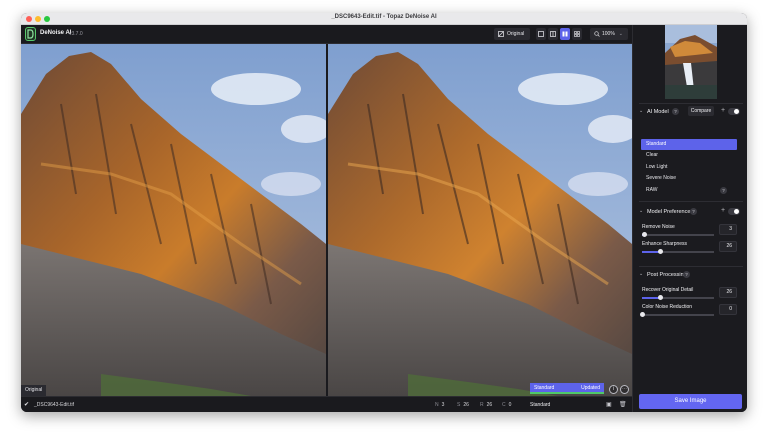  Describe the element at coordinates (677, 234) in the screenshot. I see `remove-noise-slider` at that location.